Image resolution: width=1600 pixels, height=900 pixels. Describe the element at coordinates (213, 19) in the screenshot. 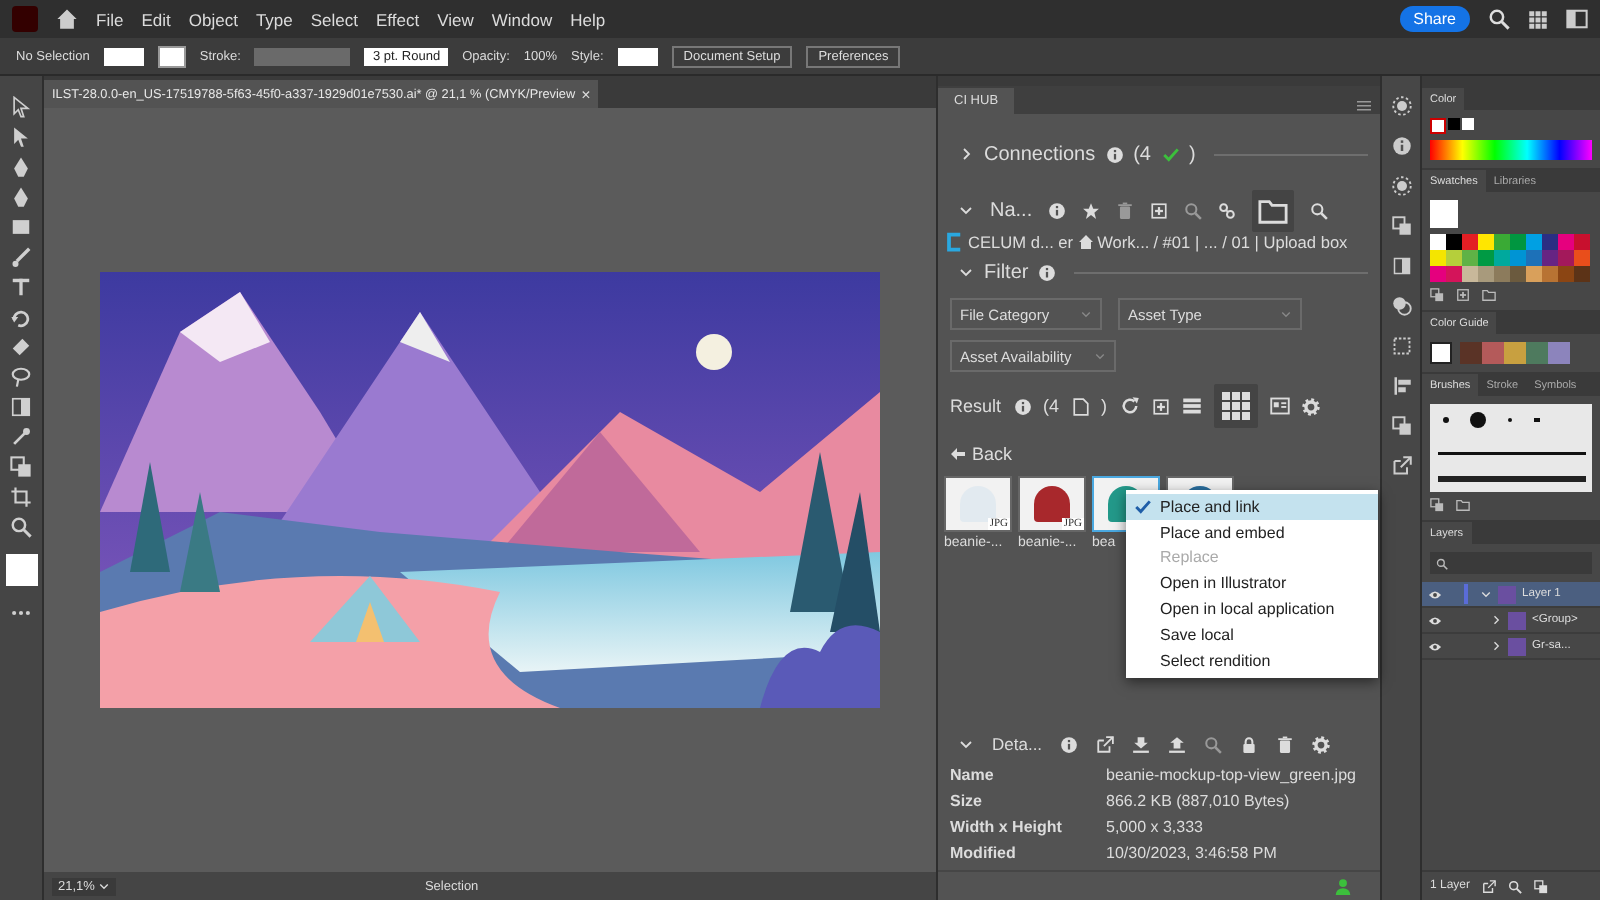

I see `menu-item: Object` at that location.